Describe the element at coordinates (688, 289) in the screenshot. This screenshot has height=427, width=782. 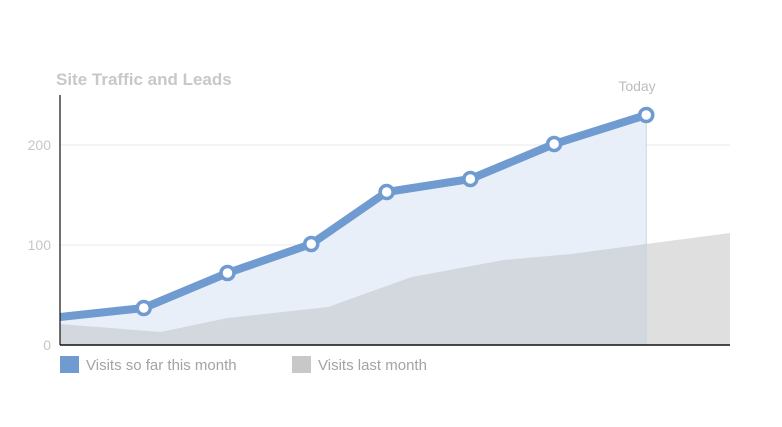
I see `last-month-area-future` at that location.